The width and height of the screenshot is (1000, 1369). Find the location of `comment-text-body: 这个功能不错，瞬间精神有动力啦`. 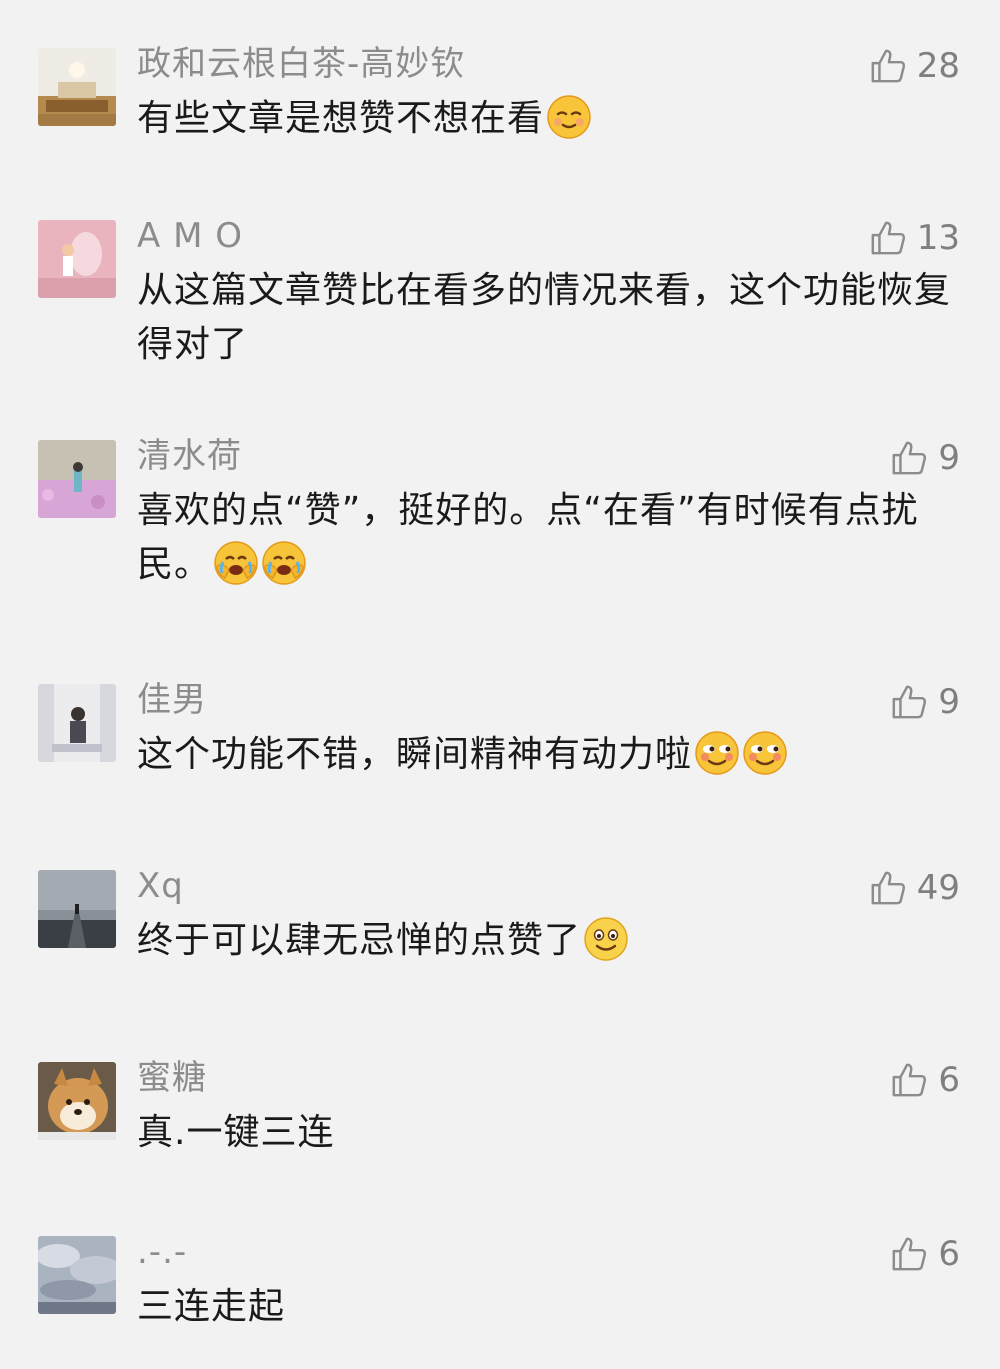

comment-text-body: 这个功能不错，瞬间精神有动力啦 is located at coordinates (415, 754).